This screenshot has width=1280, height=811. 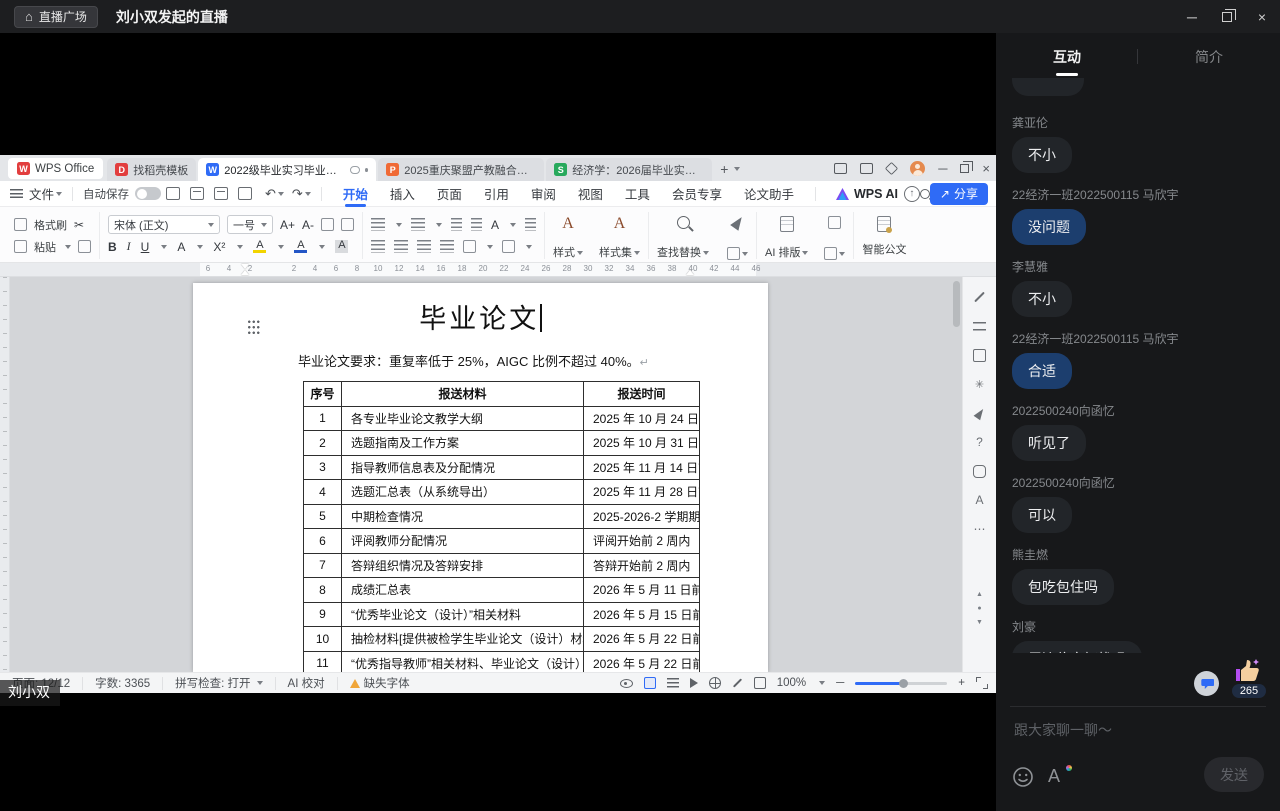 What do you see at coordinates (901, 683) in the screenshot?
I see `zoom-slider` at bounding box center [901, 683].